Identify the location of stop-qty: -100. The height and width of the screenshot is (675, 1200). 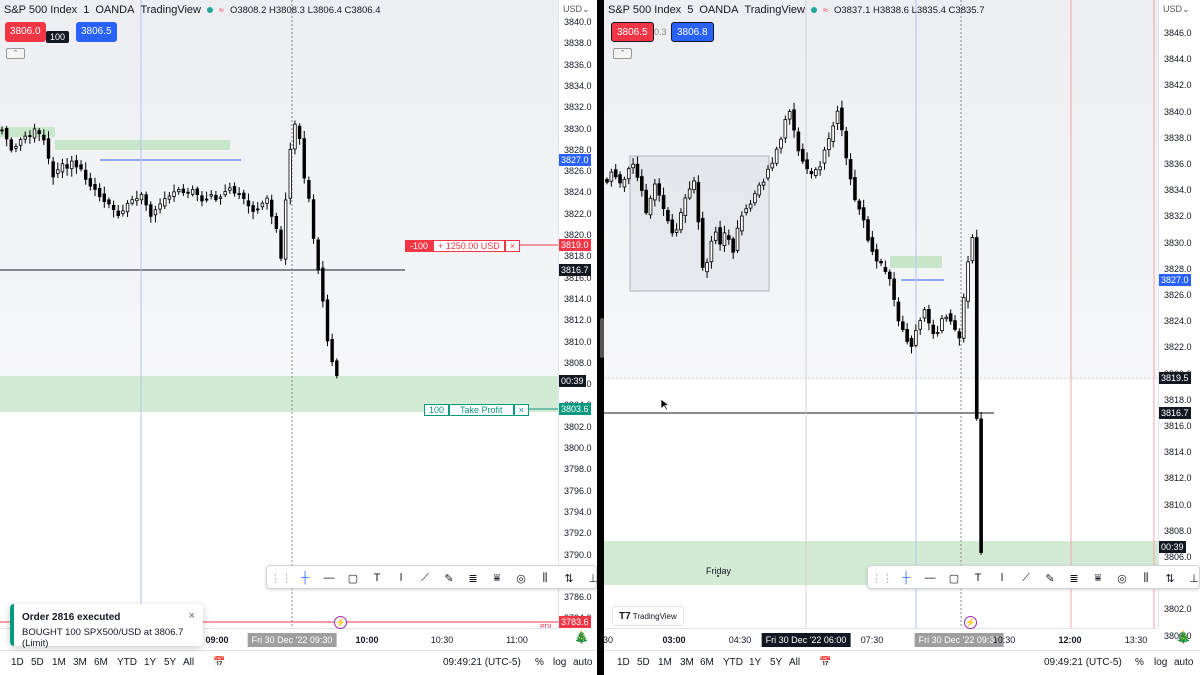
(419, 246).